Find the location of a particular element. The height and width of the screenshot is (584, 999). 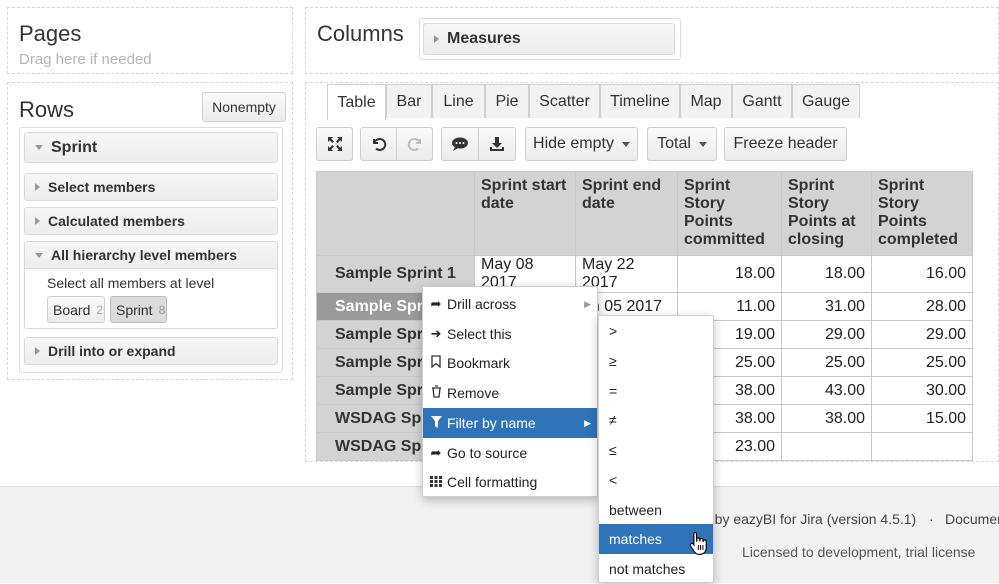

cell-closing is located at coordinates (826, 446).